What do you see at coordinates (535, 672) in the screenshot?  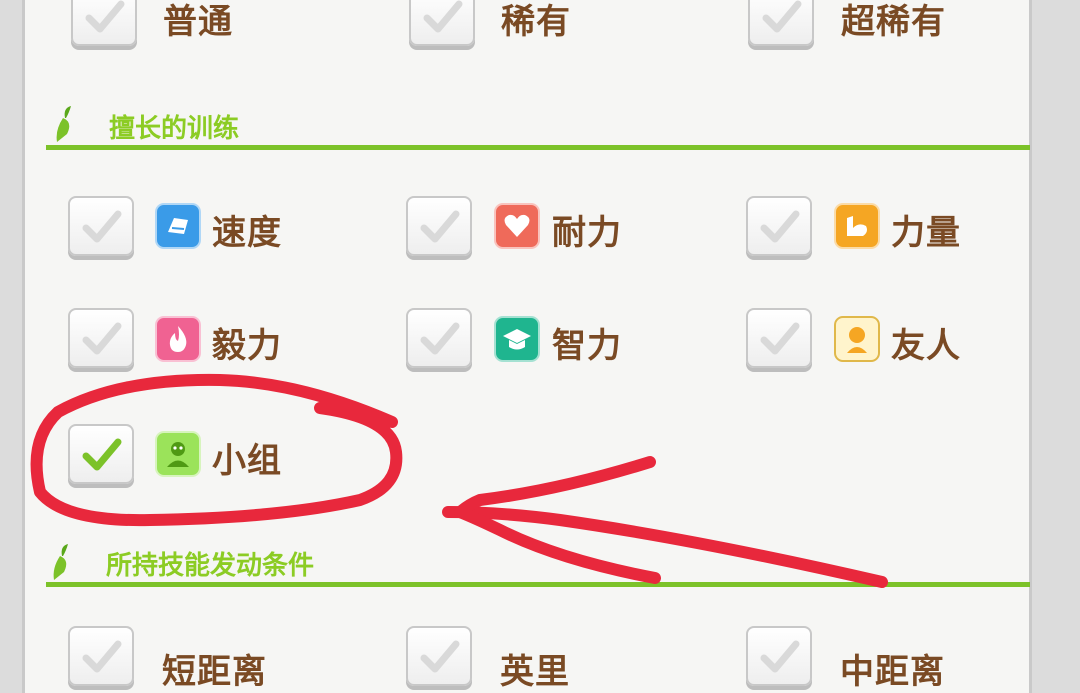 I see `skill-mile-label: 英里` at bounding box center [535, 672].